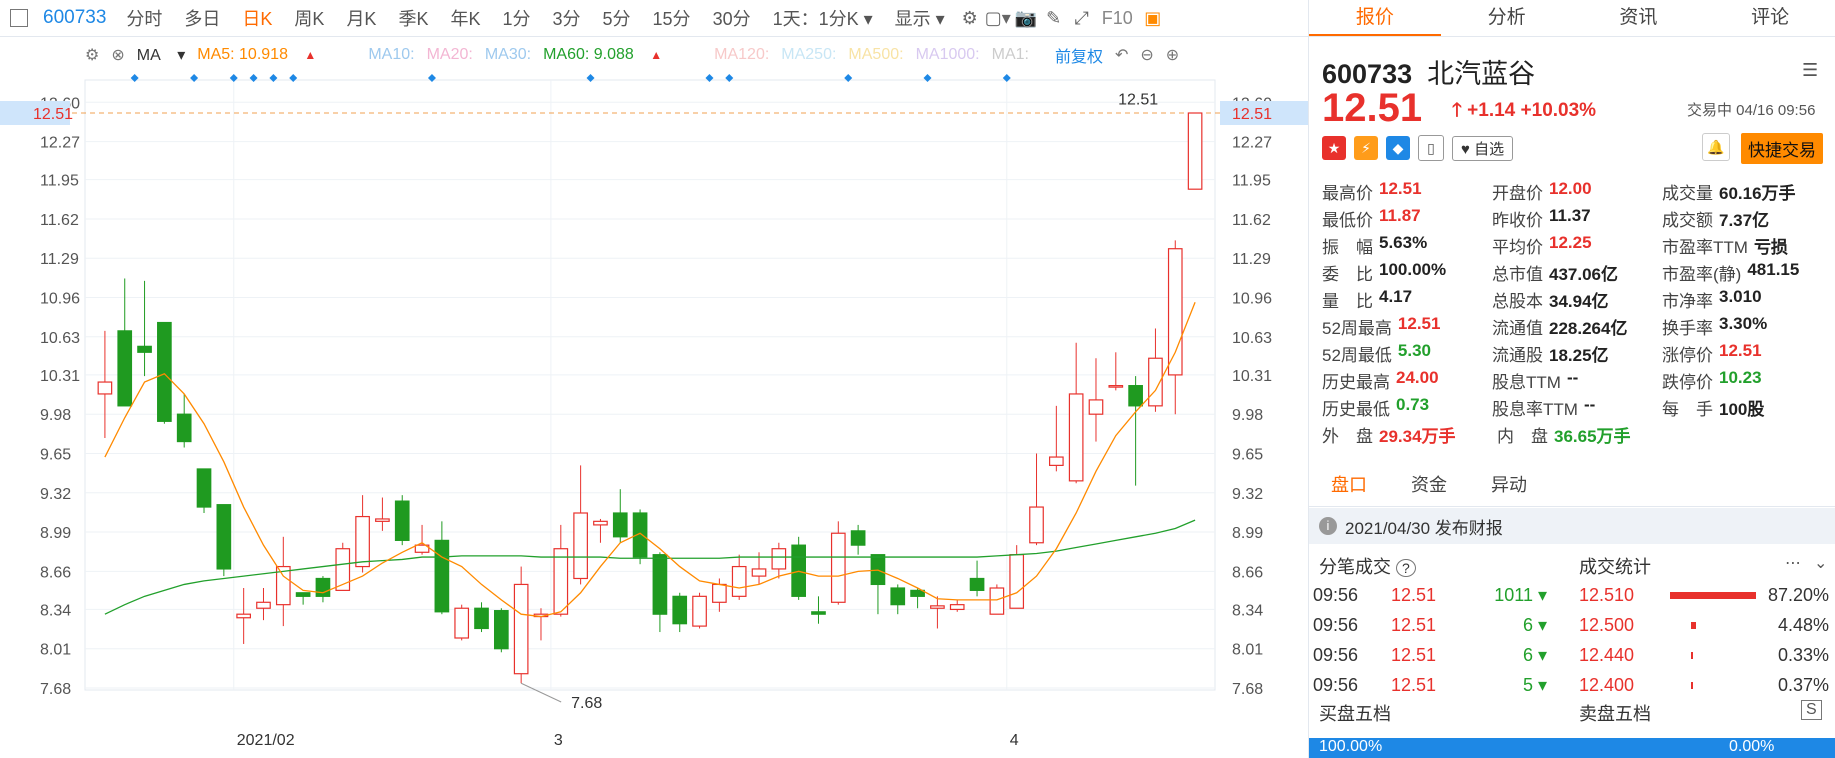  Describe the element at coordinates (74, 18) in the screenshot. I see `stock-code-tab: 600733` at that location.